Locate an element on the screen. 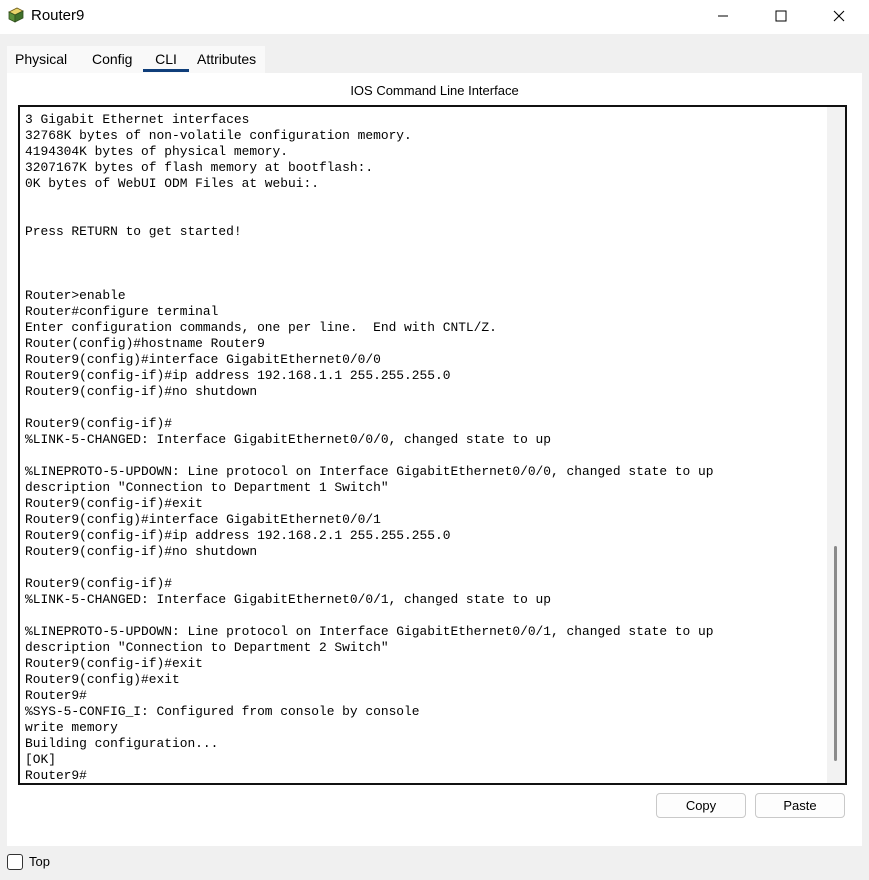 This screenshot has height=880, width=869. vertical-scrollbar is located at coordinates (836, 445).